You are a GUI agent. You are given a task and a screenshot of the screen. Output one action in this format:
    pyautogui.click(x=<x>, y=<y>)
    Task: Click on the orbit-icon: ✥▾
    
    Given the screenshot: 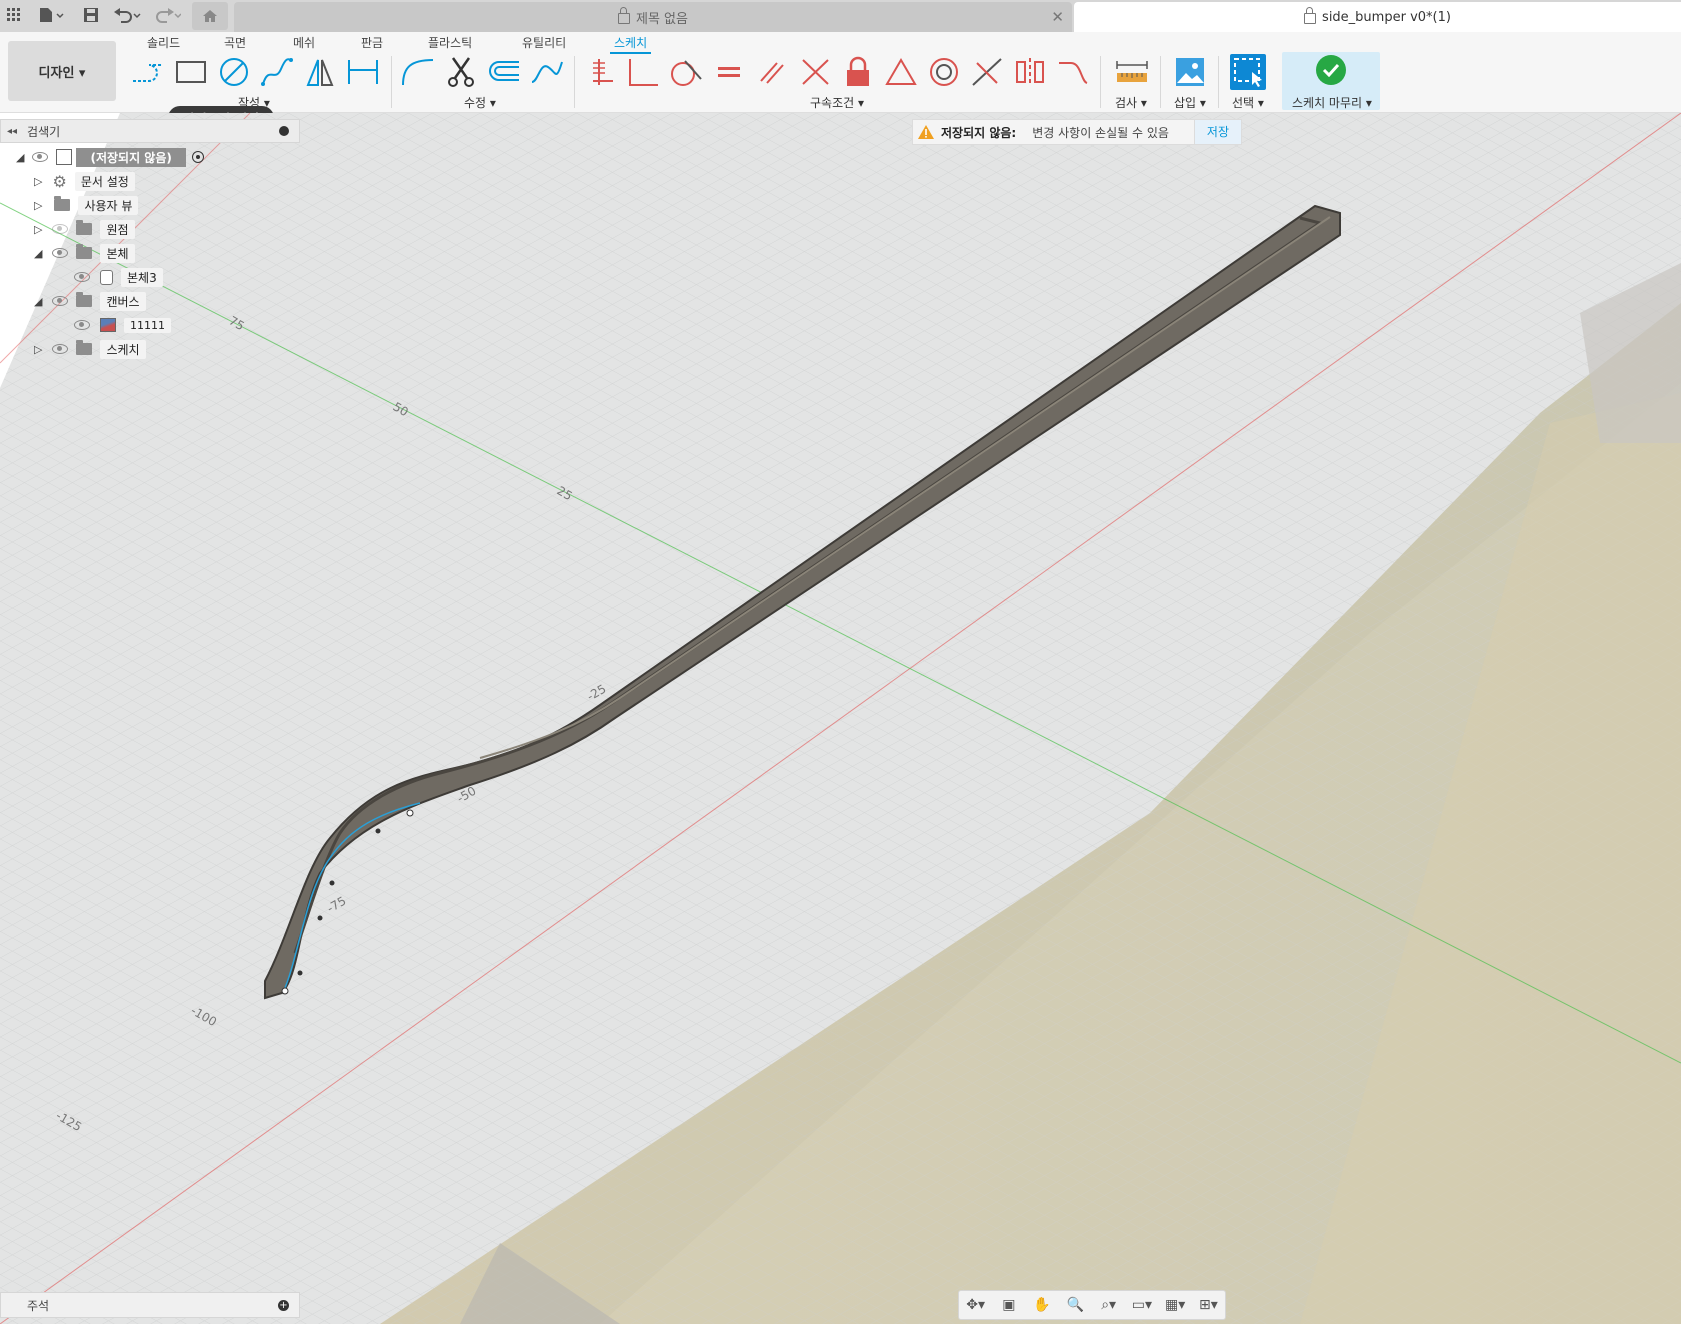 What is the action you would take?
    pyautogui.click(x=976, y=1305)
    